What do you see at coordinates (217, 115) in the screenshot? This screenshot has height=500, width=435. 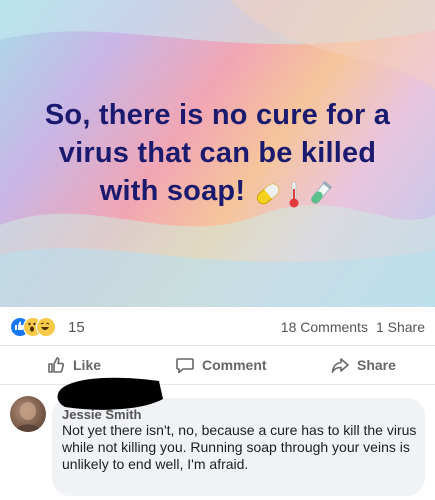 I see `headline-line-1: So, there is no cure for a` at bounding box center [217, 115].